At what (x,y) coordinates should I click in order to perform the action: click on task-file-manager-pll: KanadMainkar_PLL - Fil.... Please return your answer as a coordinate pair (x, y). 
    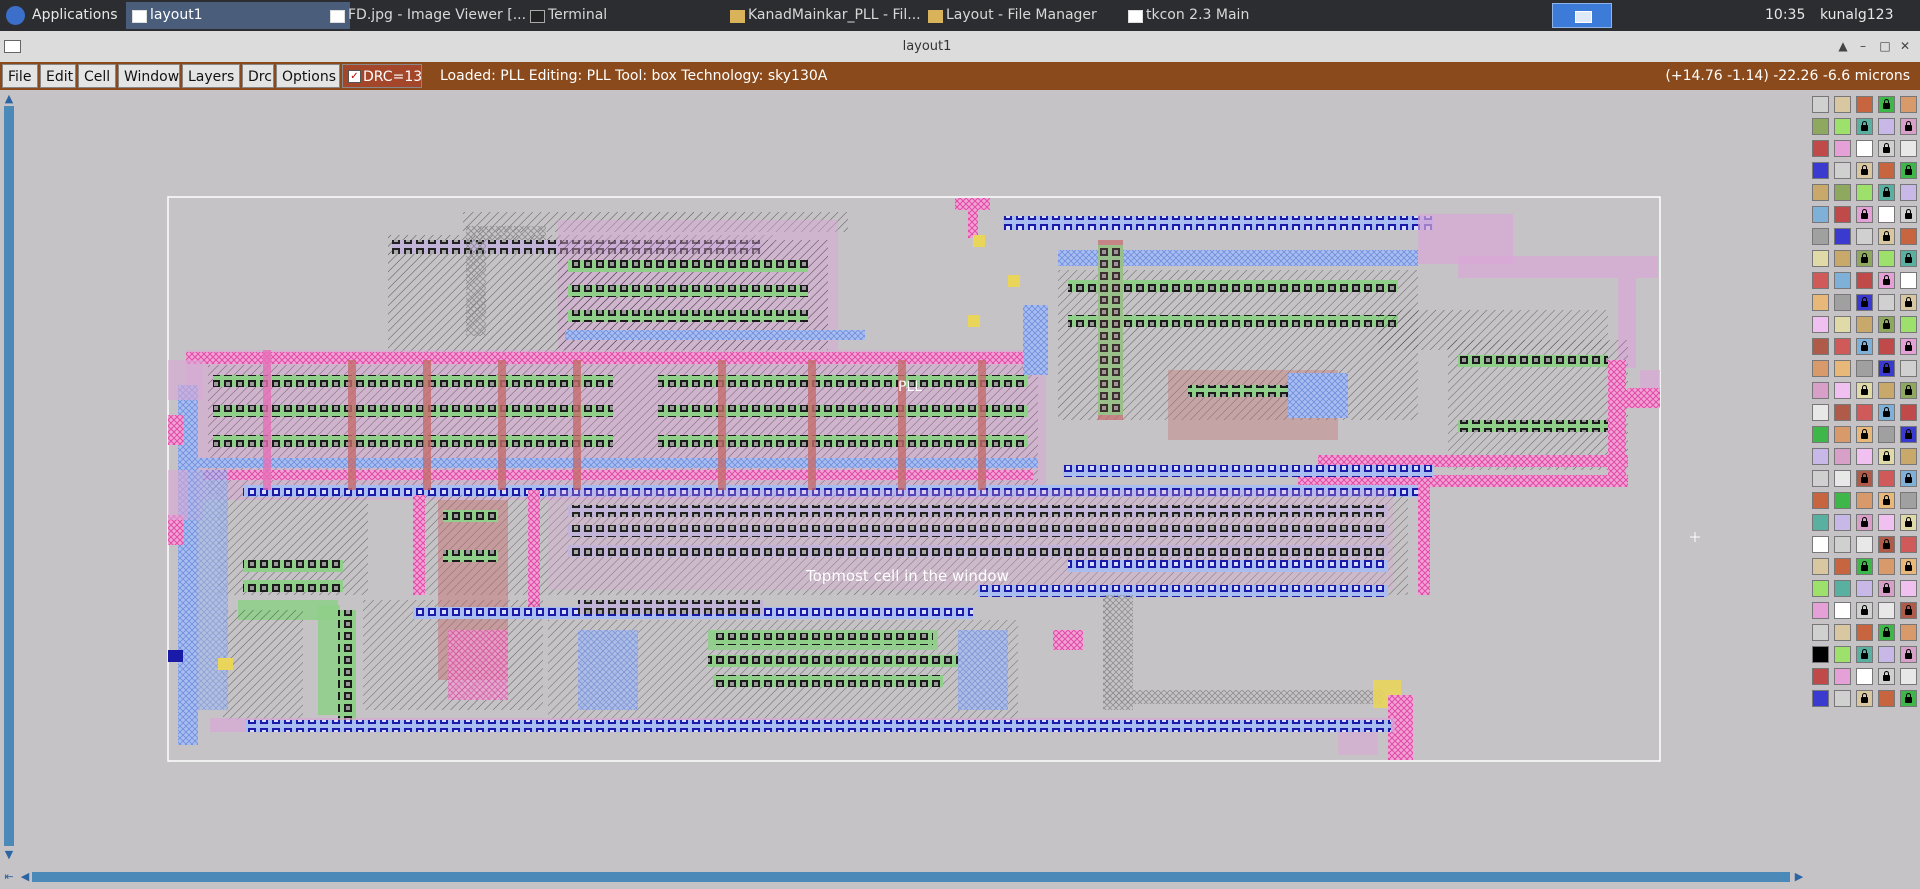
    Looking at the image, I should click on (836, 15).